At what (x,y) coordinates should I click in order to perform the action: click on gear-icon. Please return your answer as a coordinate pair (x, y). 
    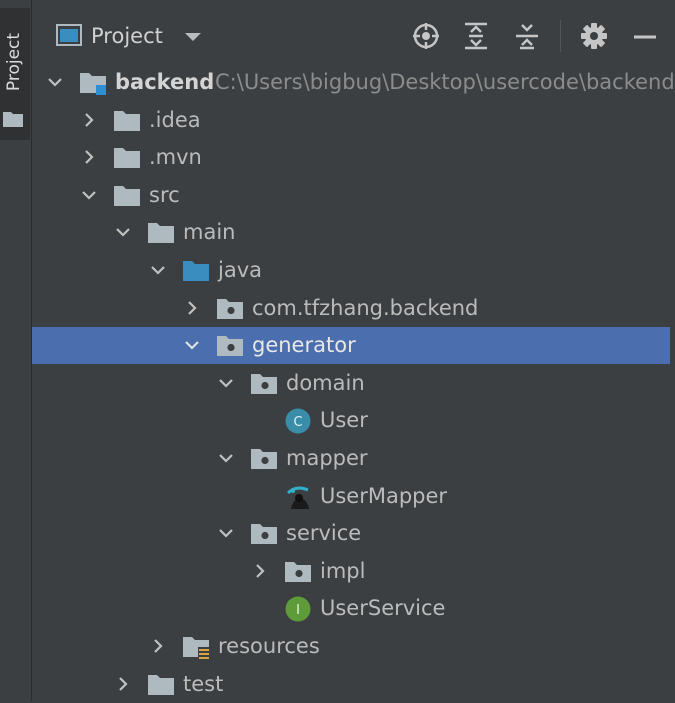
    Looking at the image, I should click on (594, 36).